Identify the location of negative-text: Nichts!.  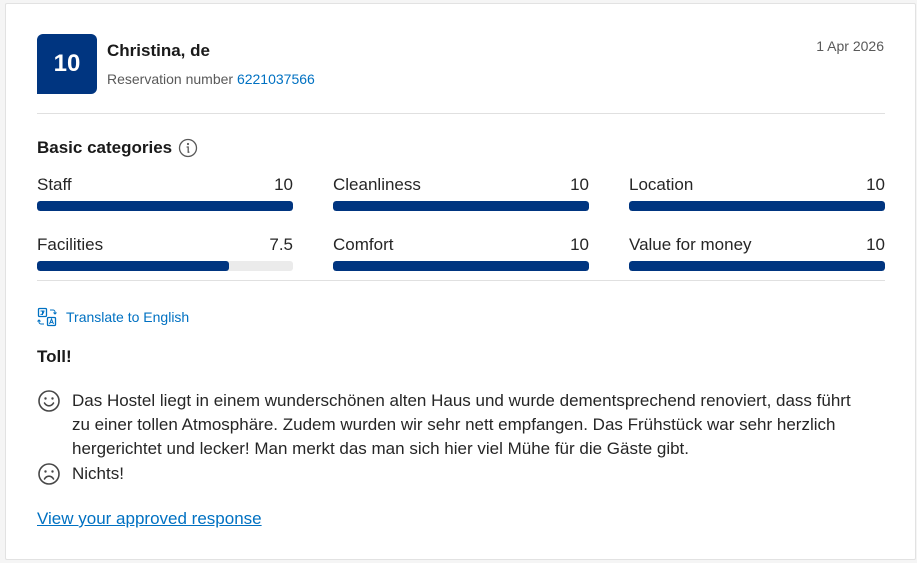
(98, 473).